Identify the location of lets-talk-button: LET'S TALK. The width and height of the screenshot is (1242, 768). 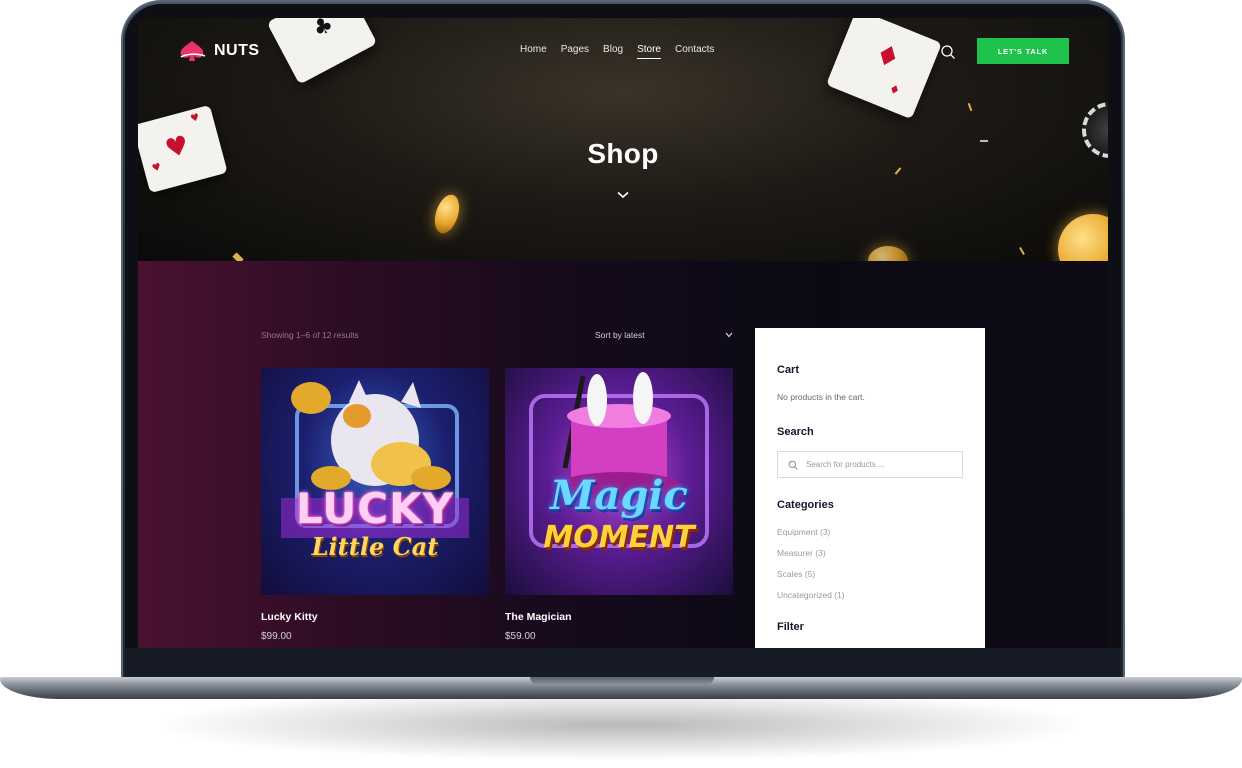
(1023, 51).